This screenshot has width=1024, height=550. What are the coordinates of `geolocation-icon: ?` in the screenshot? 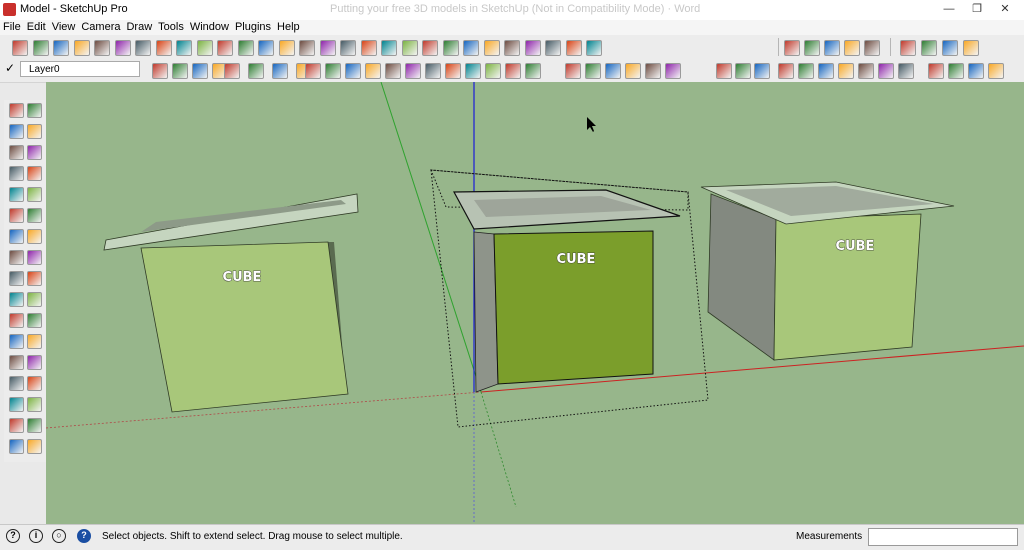 It's located at (13, 536).